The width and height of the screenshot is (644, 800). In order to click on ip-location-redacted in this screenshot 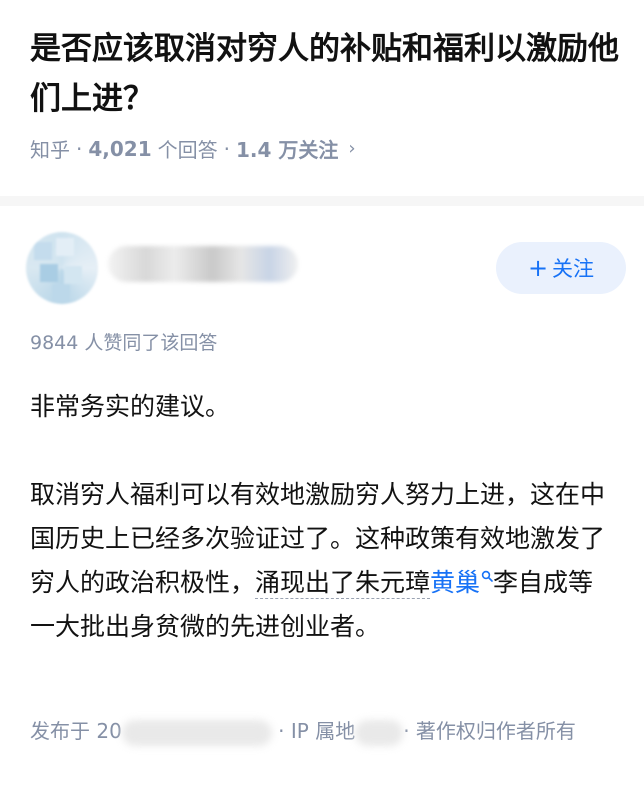, I will do `click(379, 732)`.